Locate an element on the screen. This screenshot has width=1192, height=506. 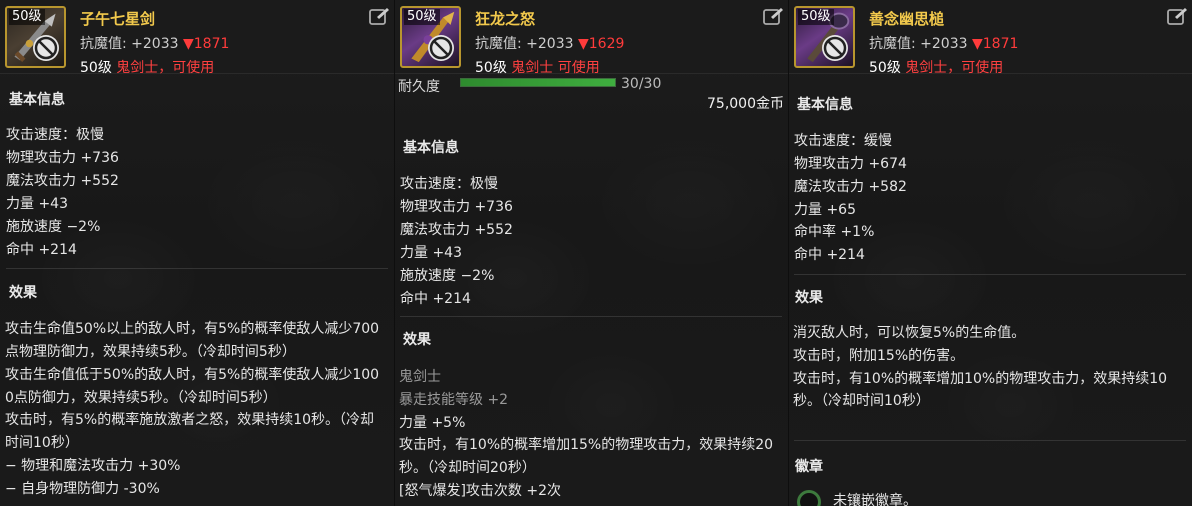
stat-physical-attack: 物理攻击力 +674 is located at coordinates (850, 164).